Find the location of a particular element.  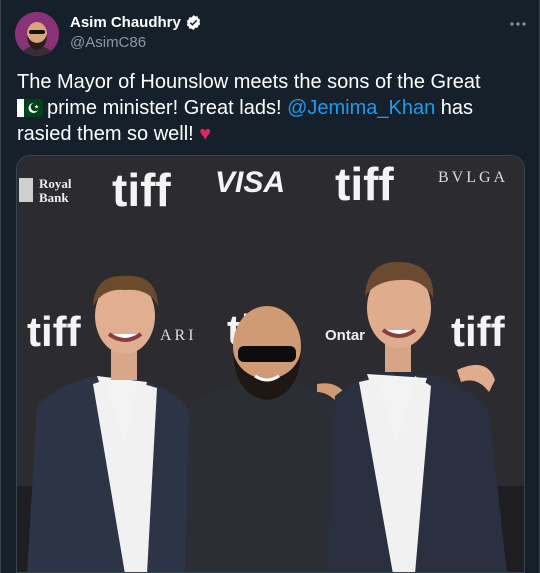

ontario-logo: Ontar is located at coordinates (345, 335).